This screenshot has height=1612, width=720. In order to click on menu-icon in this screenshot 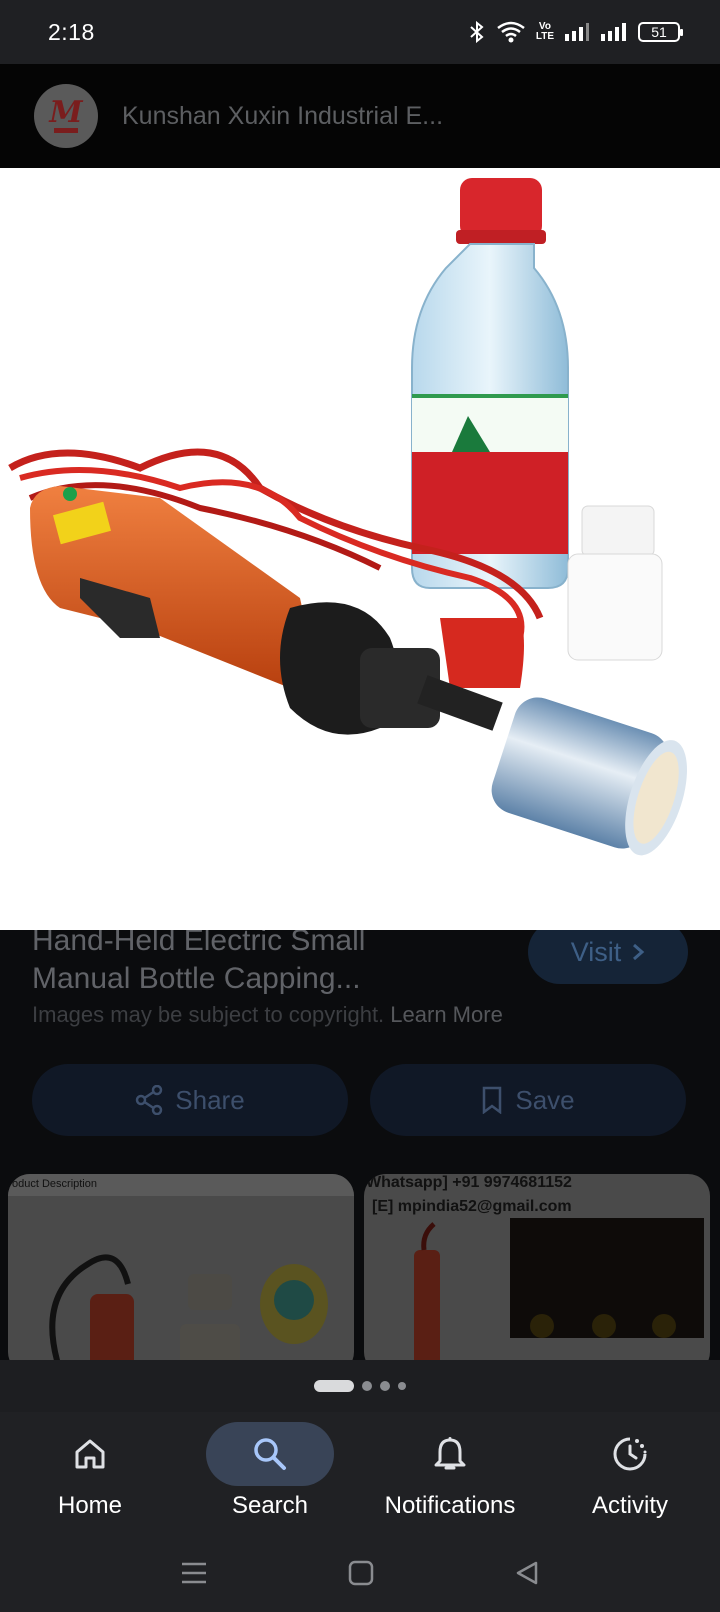, I will do `click(194, 1573)`.